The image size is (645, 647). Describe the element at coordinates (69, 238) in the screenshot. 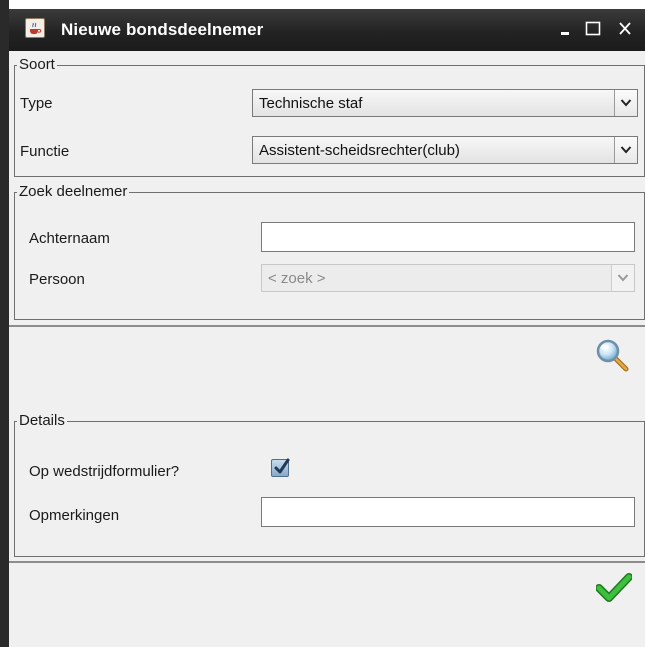

I see `achternaam-label: Achternaam` at that location.